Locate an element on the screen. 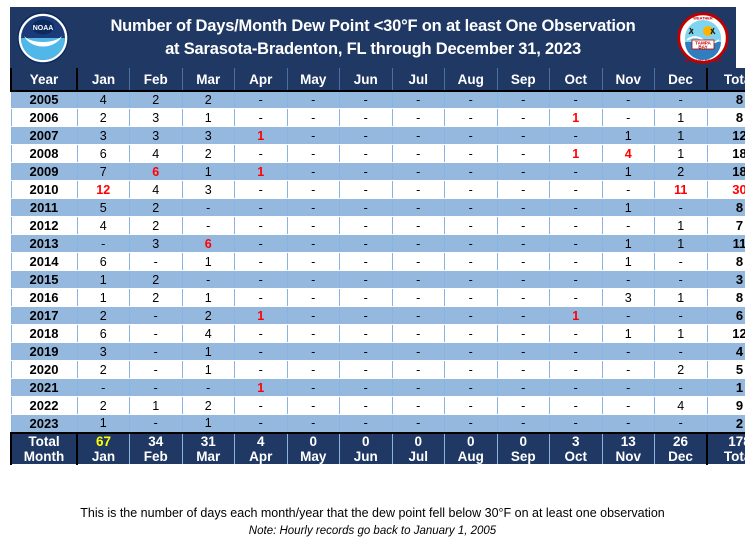  footer-total-sep: 0 Sep is located at coordinates (523, 448).